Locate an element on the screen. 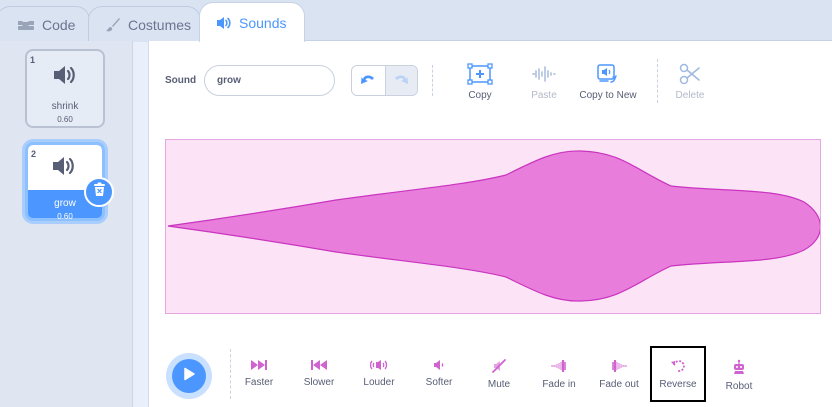 The image size is (832, 407). effect-label: Fade in is located at coordinates (559, 384).